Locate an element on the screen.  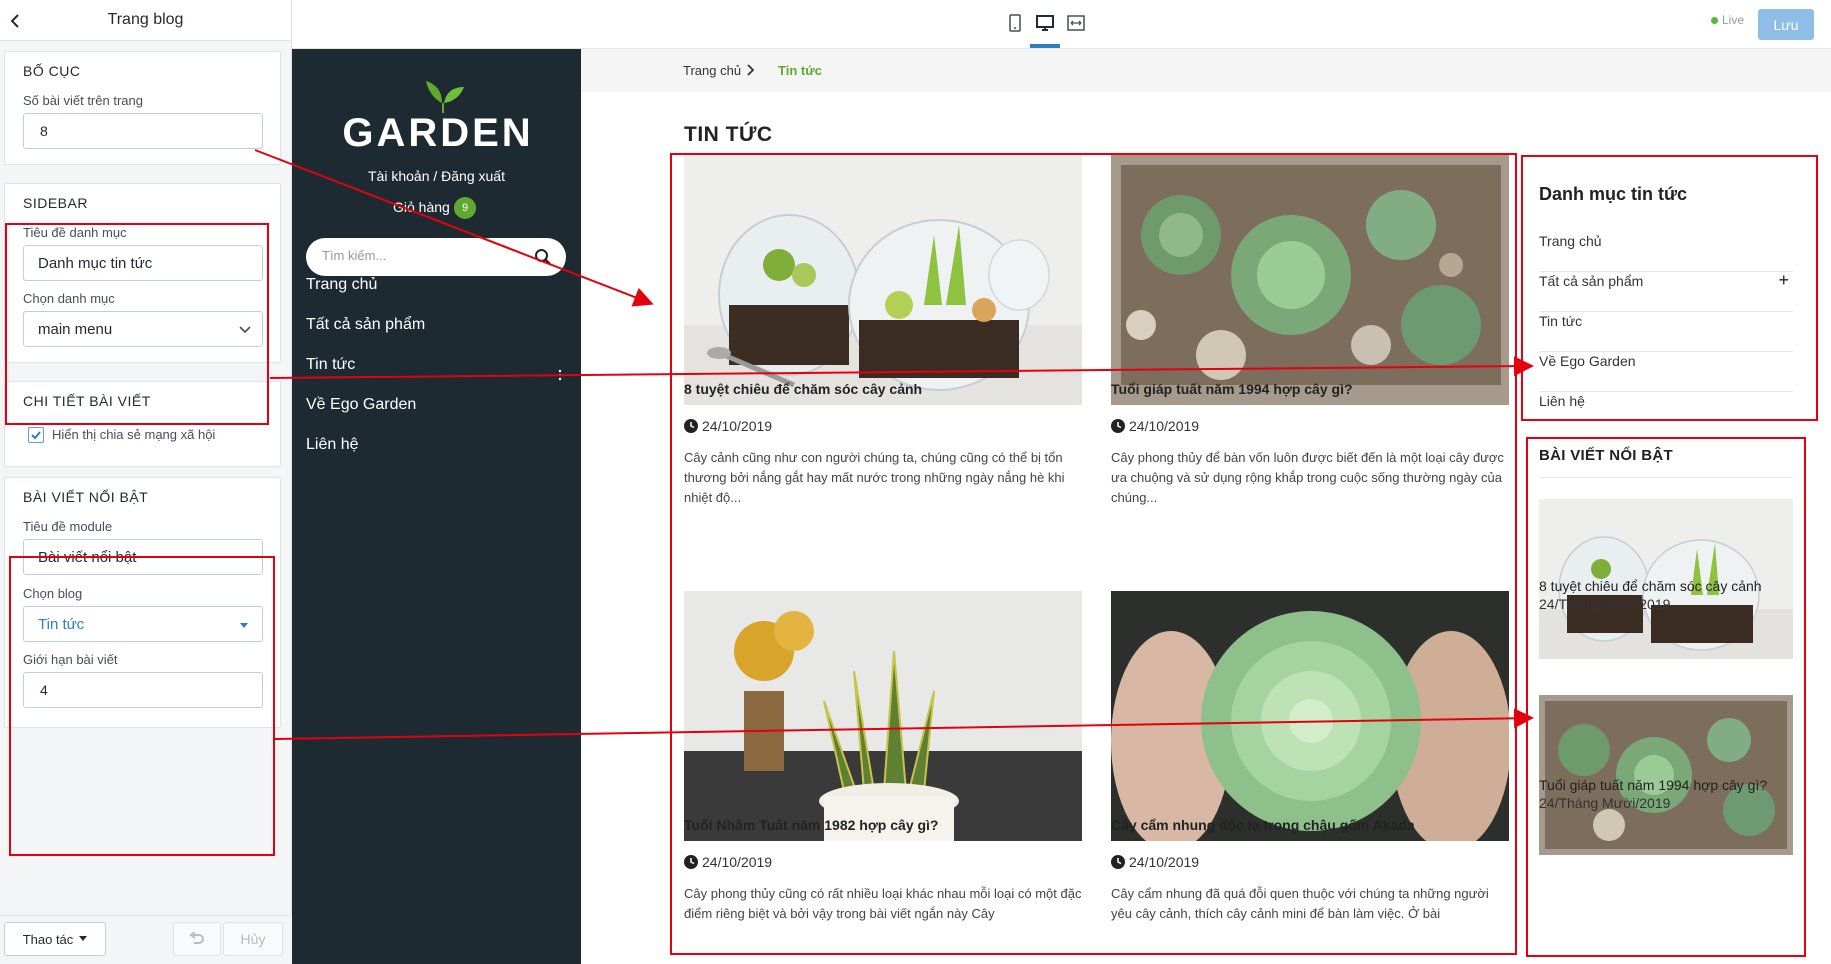
garden-logo: GARDEN is located at coordinates (438, 111).